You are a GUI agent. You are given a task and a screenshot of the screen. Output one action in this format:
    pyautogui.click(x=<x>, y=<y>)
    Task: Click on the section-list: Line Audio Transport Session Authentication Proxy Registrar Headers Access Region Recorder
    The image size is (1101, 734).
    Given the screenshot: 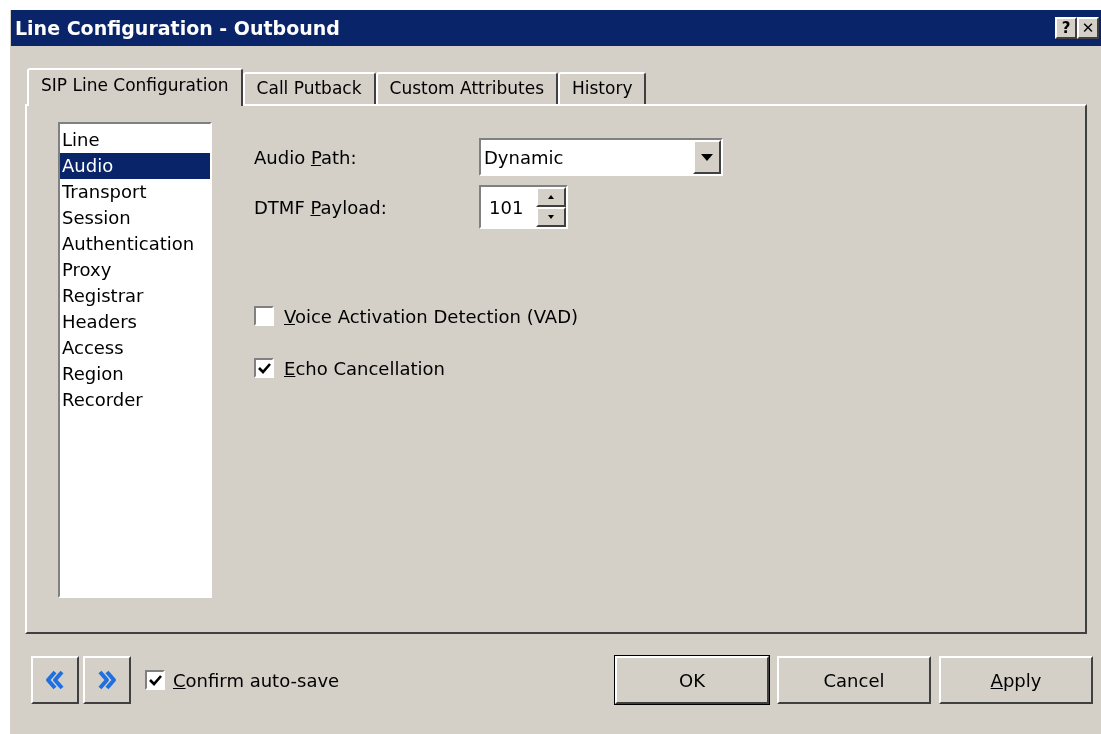 What is the action you would take?
    pyautogui.click(x=135, y=360)
    